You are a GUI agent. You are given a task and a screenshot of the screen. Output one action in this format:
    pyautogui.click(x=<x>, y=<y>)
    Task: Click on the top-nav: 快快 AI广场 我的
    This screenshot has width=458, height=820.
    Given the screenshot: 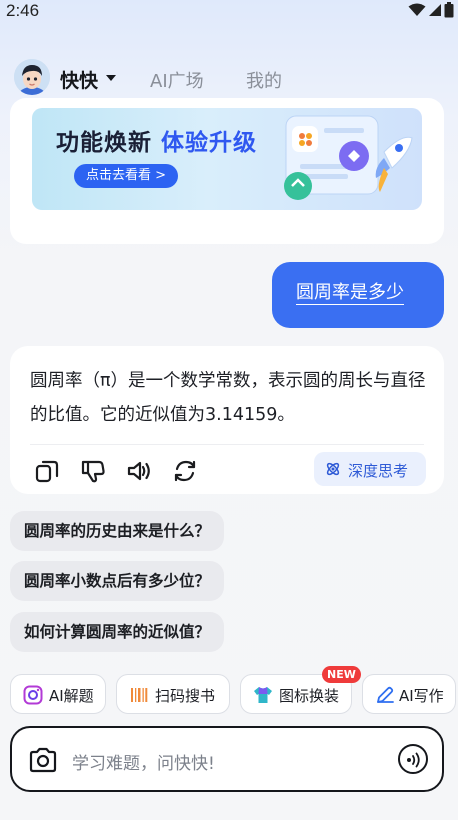 What is the action you would take?
    pyautogui.click(x=229, y=79)
    